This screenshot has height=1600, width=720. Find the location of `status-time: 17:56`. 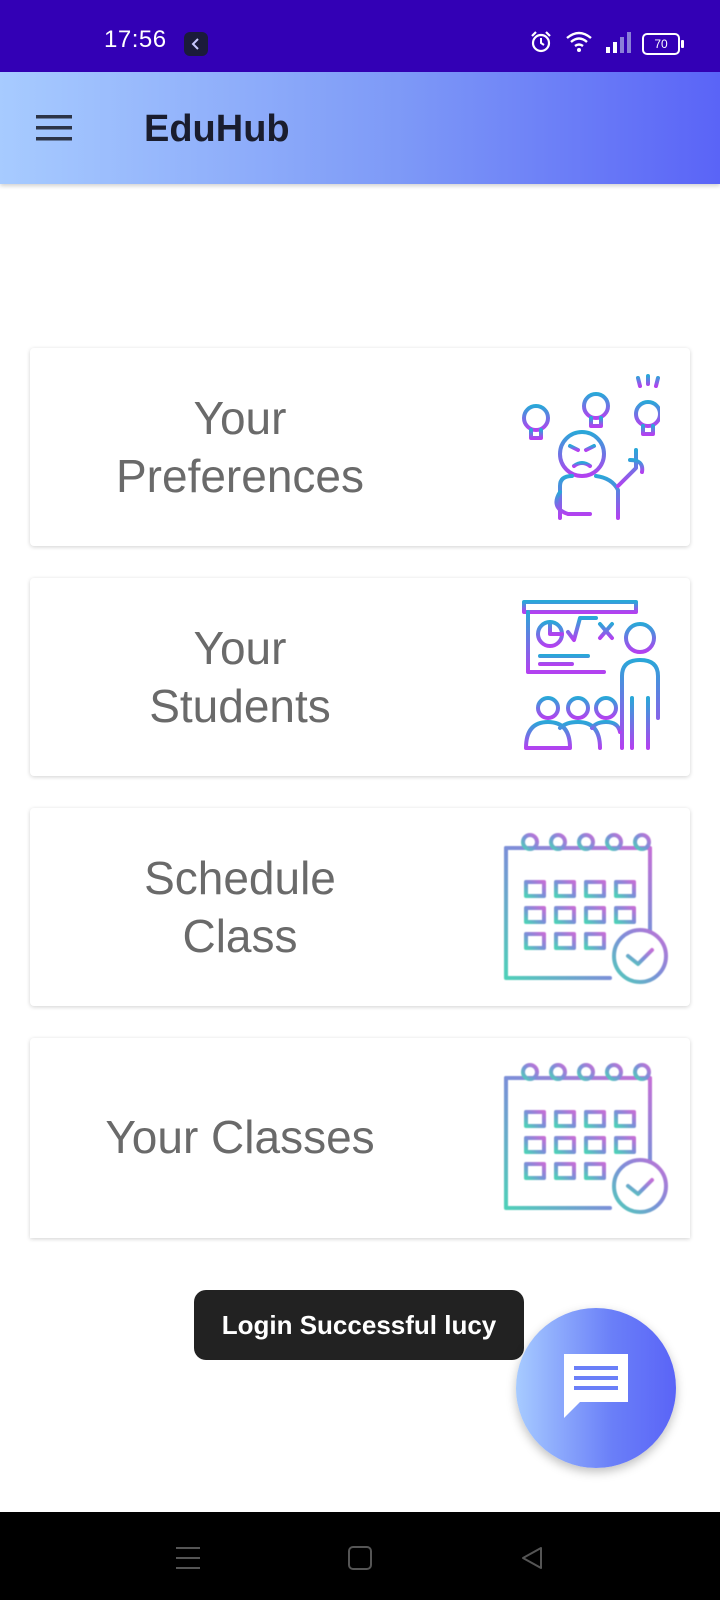

status-time: 17:56 is located at coordinates (135, 39).